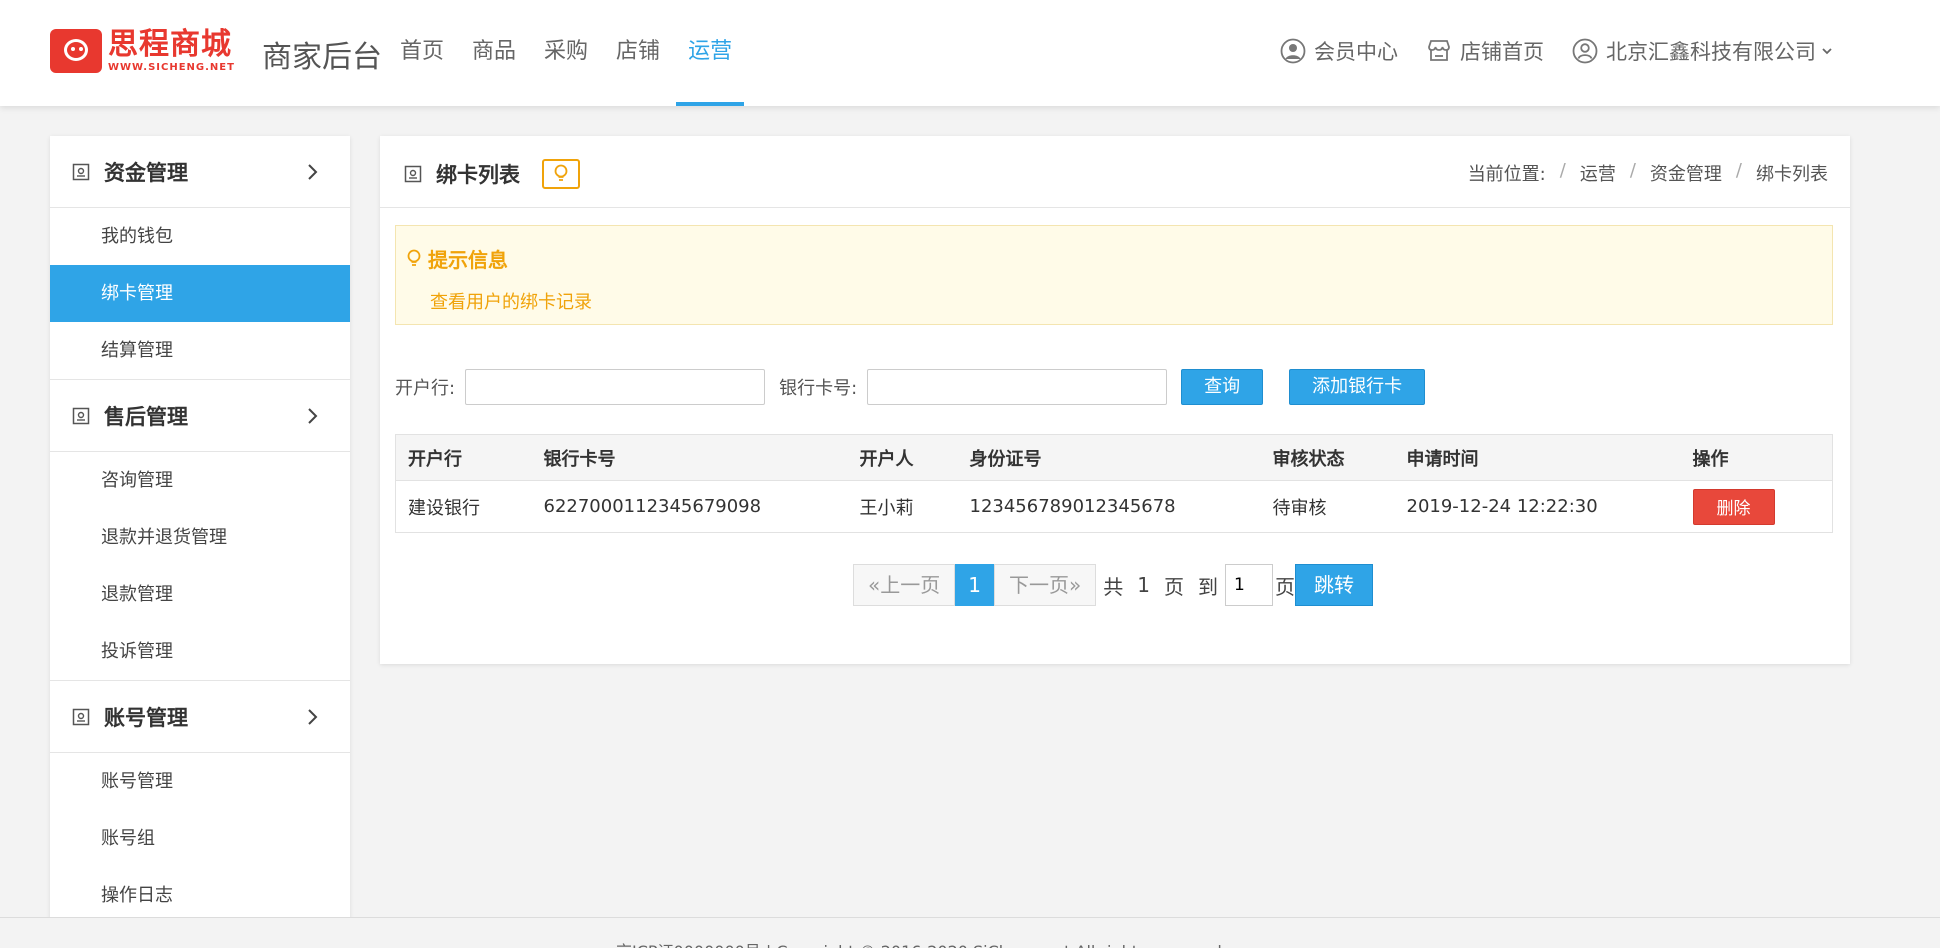 The height and width of the screenshot is (948, 1940). I want to click on total-prefix: 共, so click(1113, 586).